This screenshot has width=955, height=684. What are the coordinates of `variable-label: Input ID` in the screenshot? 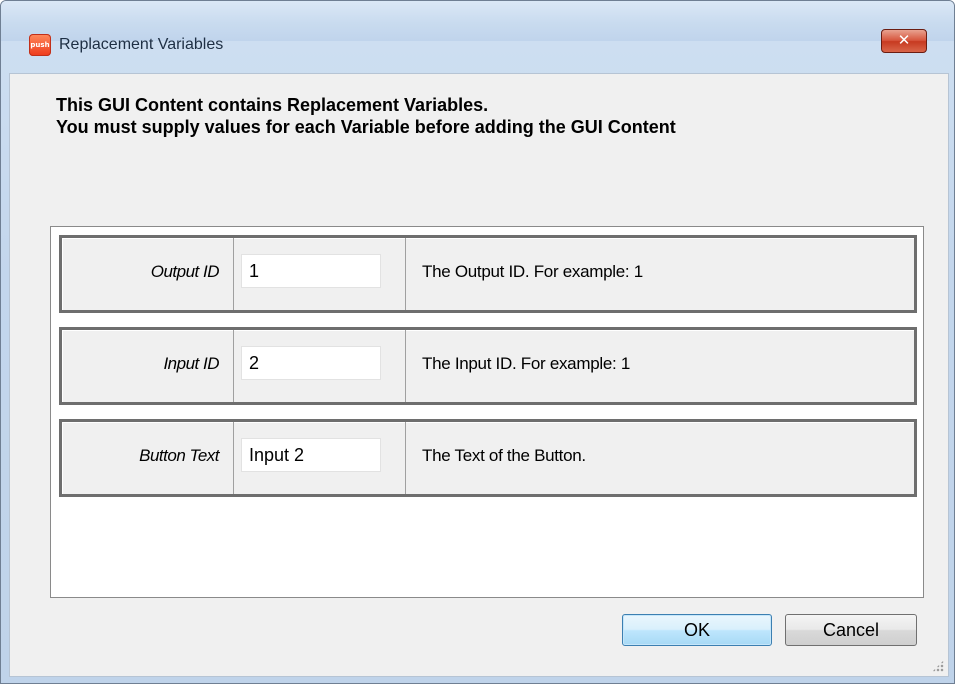 It's located at (191, 363).